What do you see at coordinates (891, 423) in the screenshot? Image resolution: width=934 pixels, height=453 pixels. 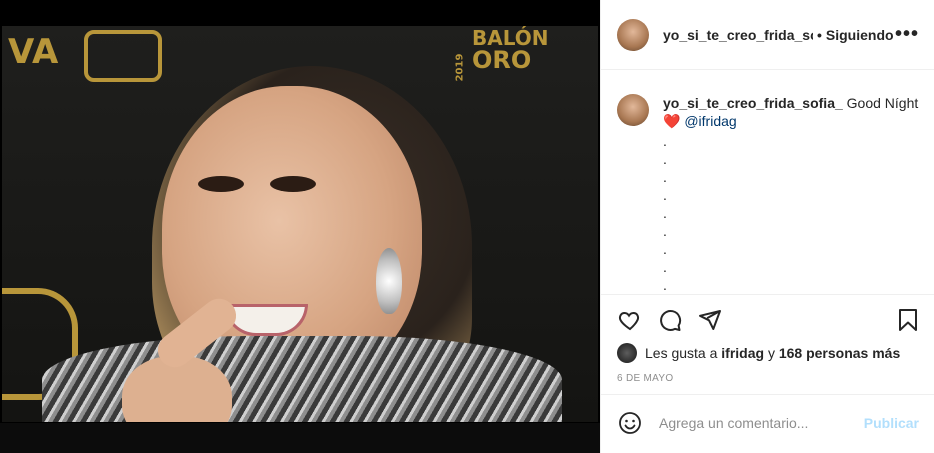 I see `publish-button: Publicar` at bounding box center [891, 423].